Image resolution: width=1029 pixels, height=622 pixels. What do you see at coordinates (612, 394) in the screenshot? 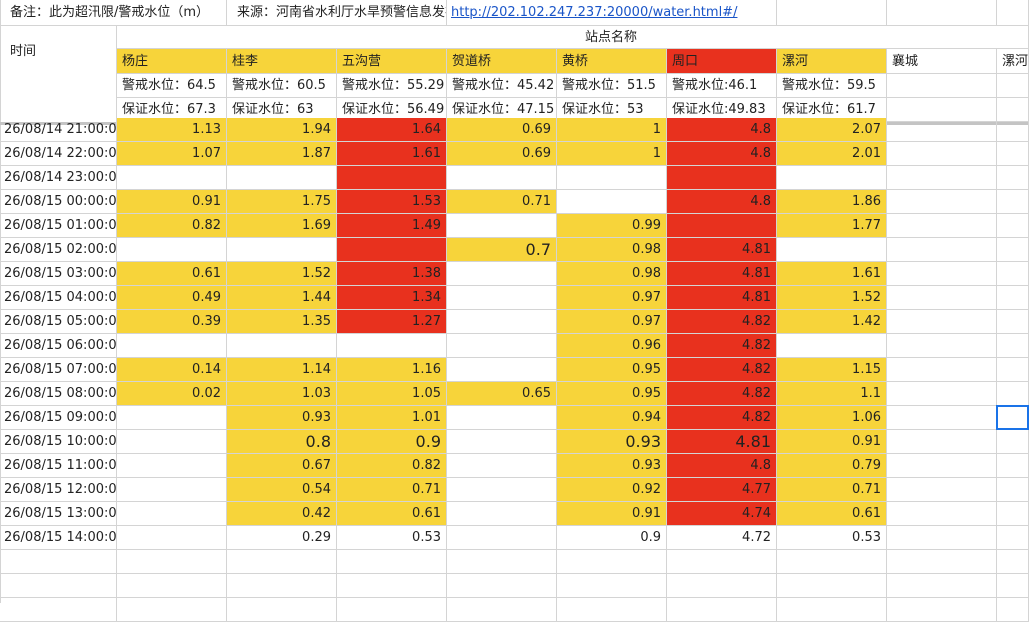
I see `value-cell: 0.95` at bounding box center [612, 394].